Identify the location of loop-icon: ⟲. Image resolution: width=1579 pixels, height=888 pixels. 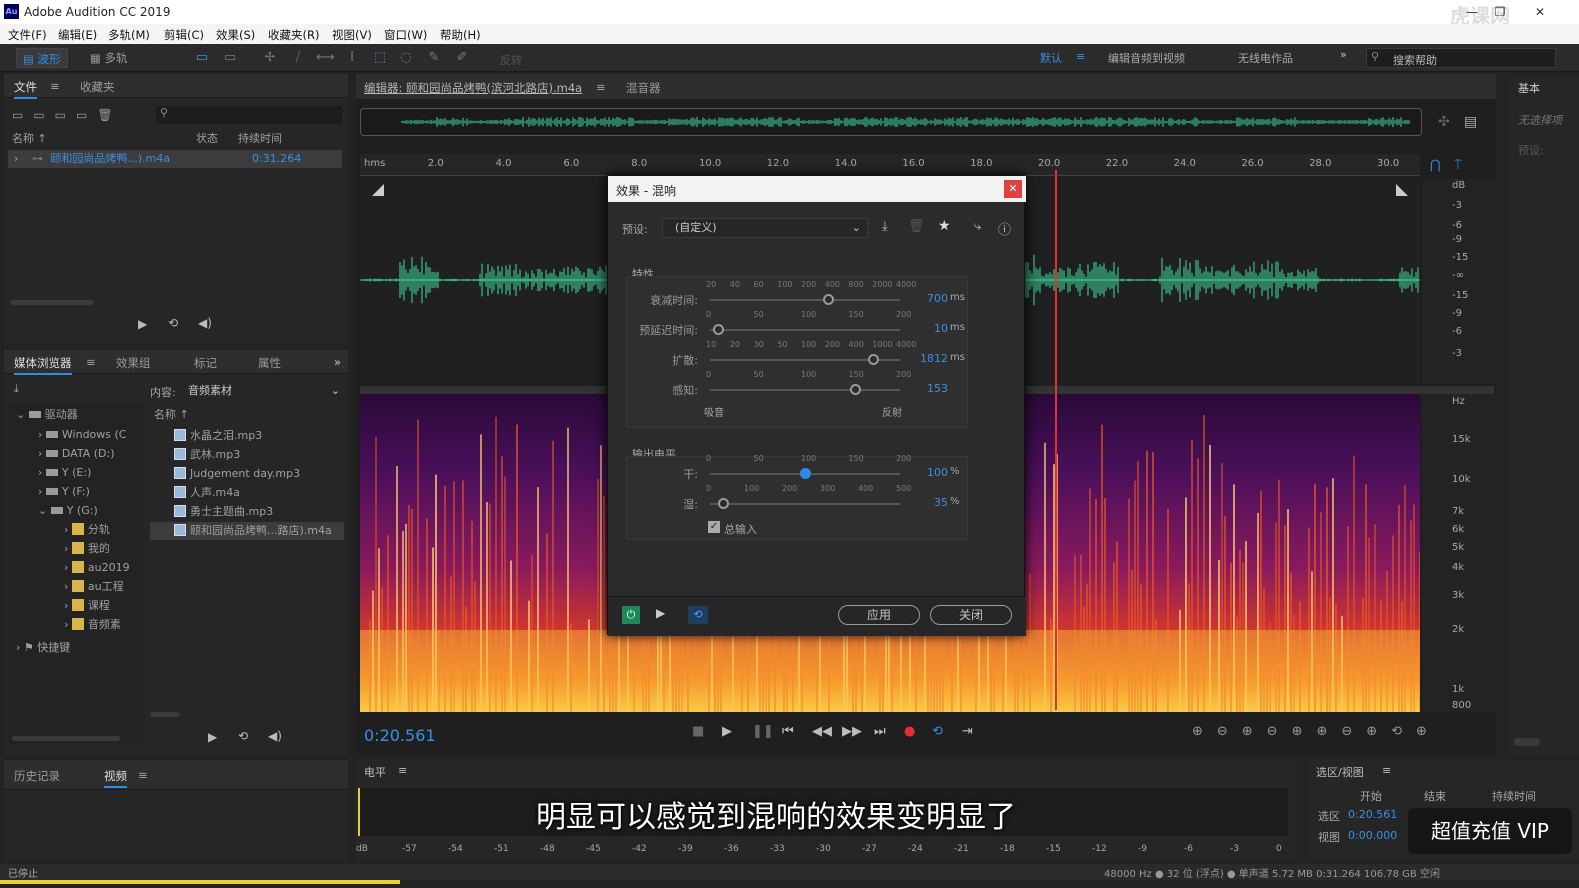
(937, 731).